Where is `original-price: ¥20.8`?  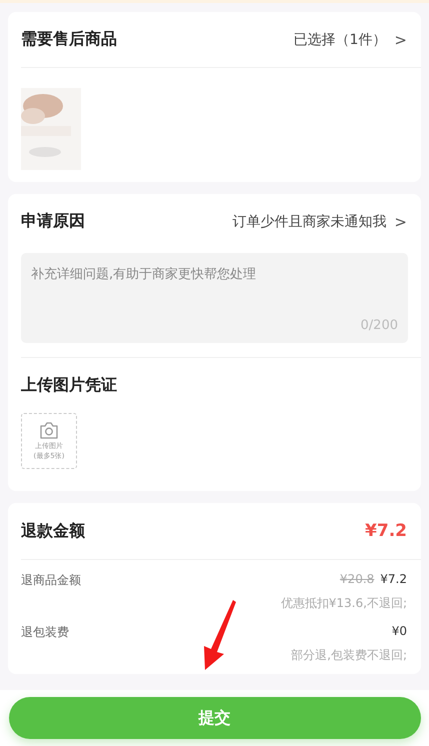
original-price: ¥20.8 is located at coordinates (357, 580).